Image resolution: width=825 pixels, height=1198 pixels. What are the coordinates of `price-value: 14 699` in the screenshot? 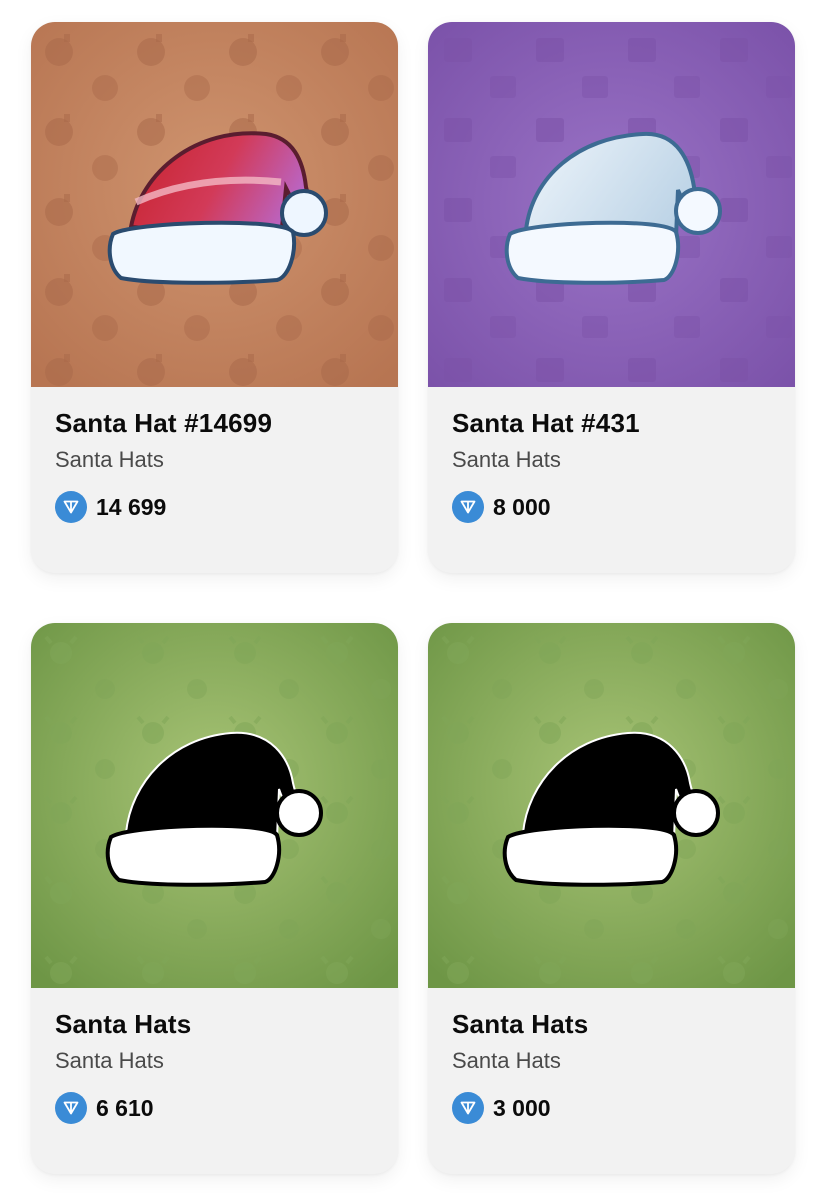 It's located at (131, 506).